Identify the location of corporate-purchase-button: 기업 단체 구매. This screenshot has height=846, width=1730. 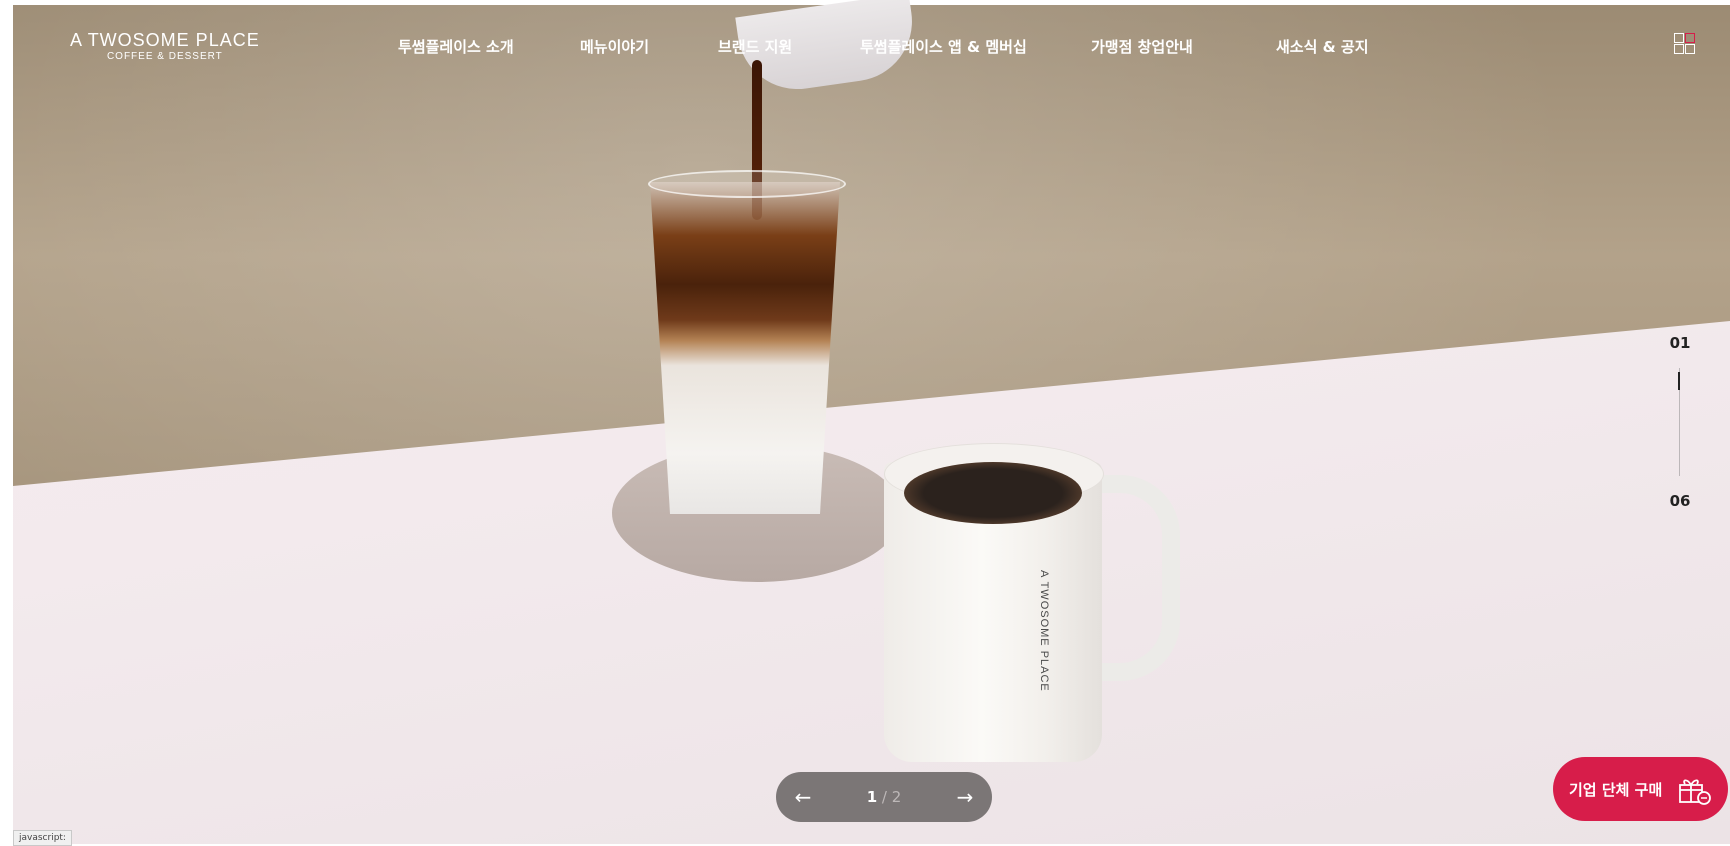
(1640, 789).